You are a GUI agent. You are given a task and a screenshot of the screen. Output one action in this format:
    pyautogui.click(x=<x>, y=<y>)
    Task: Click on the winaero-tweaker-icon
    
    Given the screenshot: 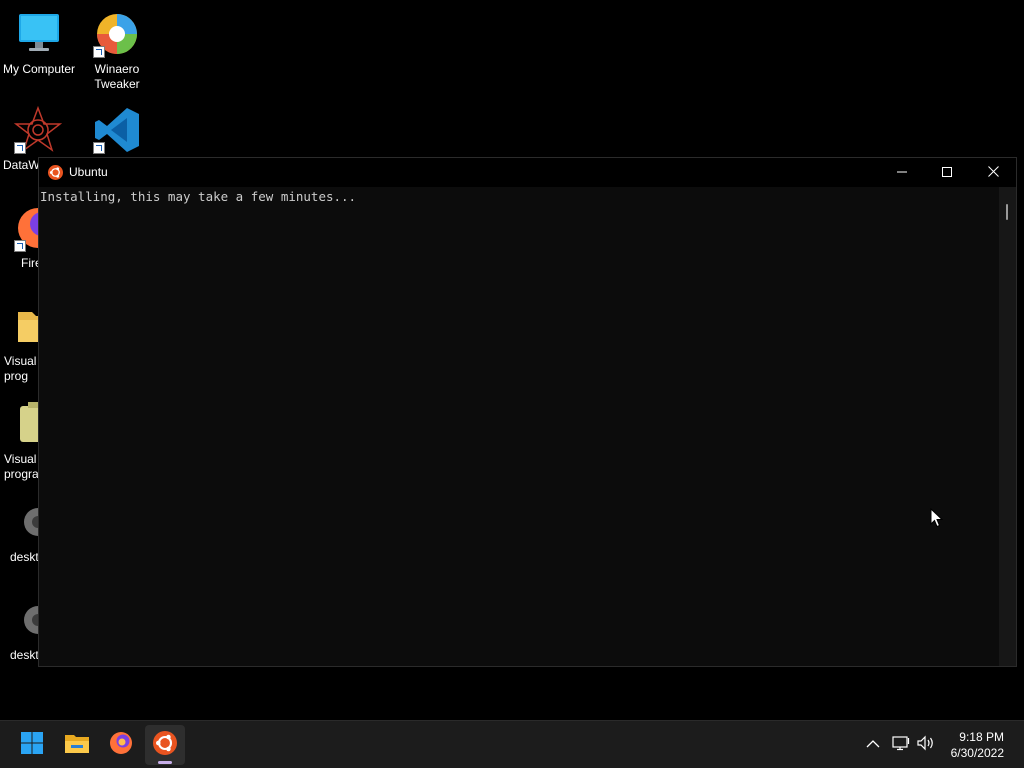 What is the action you would take?
    pyautogui.click(x=117, y=34)
    